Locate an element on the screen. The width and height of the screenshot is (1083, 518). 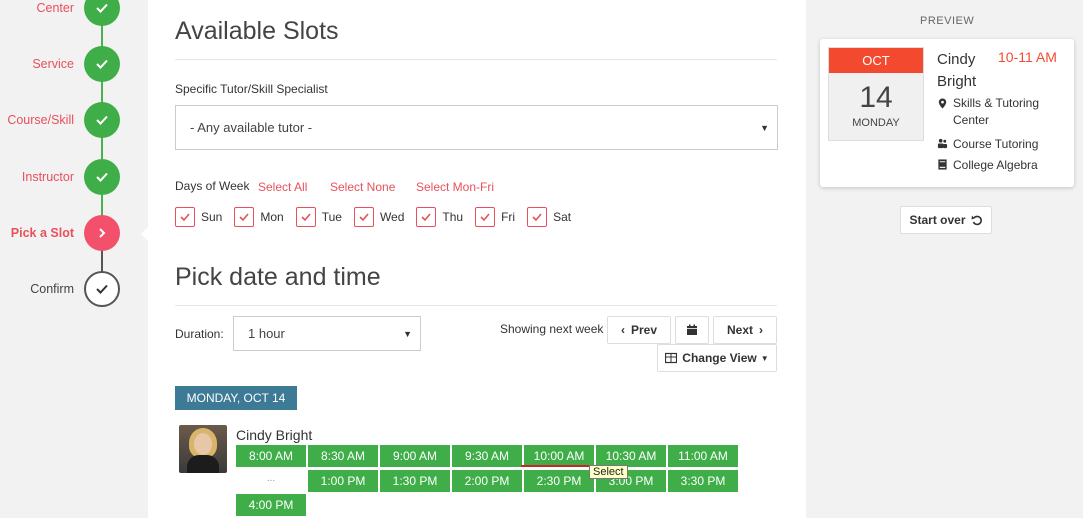
next-label: Next is located at coordinates (739, 330).